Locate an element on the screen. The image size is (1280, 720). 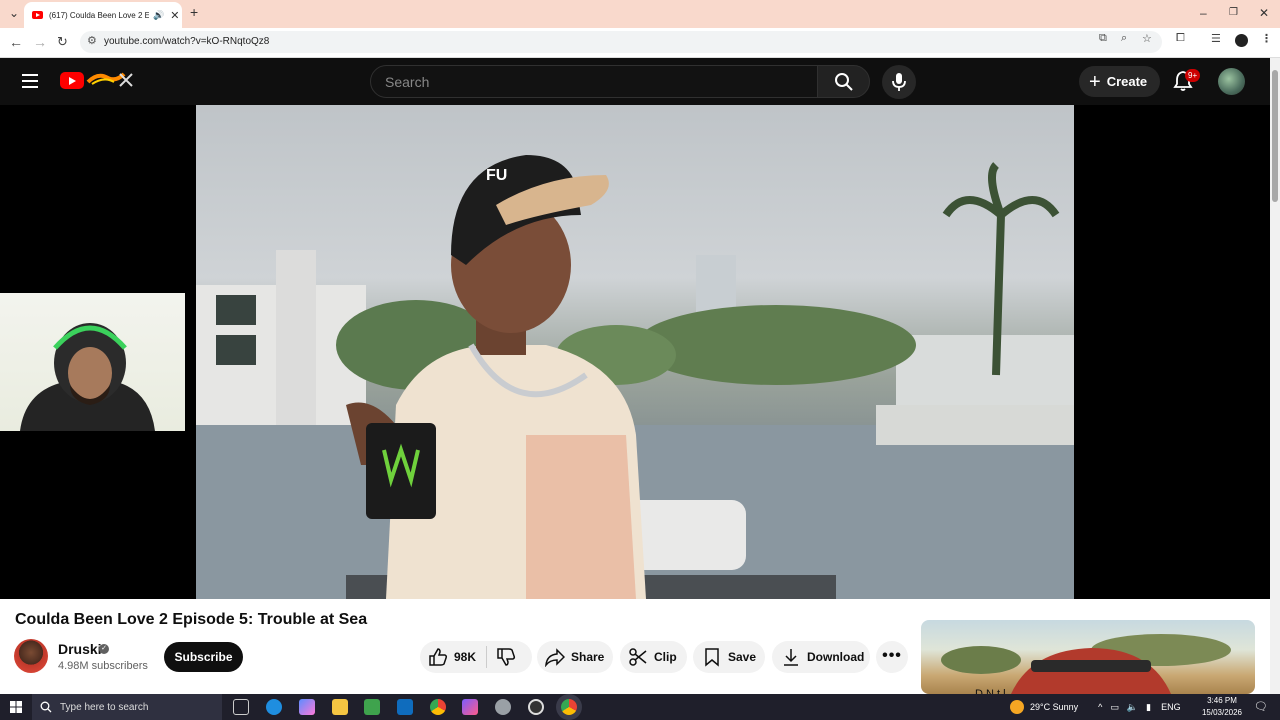
chrome-active-icon is located at coordinates (569, 707).